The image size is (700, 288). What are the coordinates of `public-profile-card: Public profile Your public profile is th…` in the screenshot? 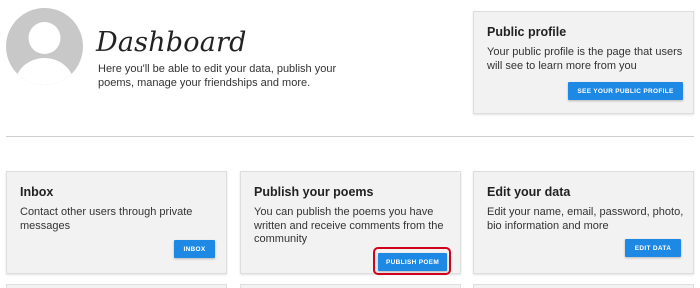 It's located at (583, 62).